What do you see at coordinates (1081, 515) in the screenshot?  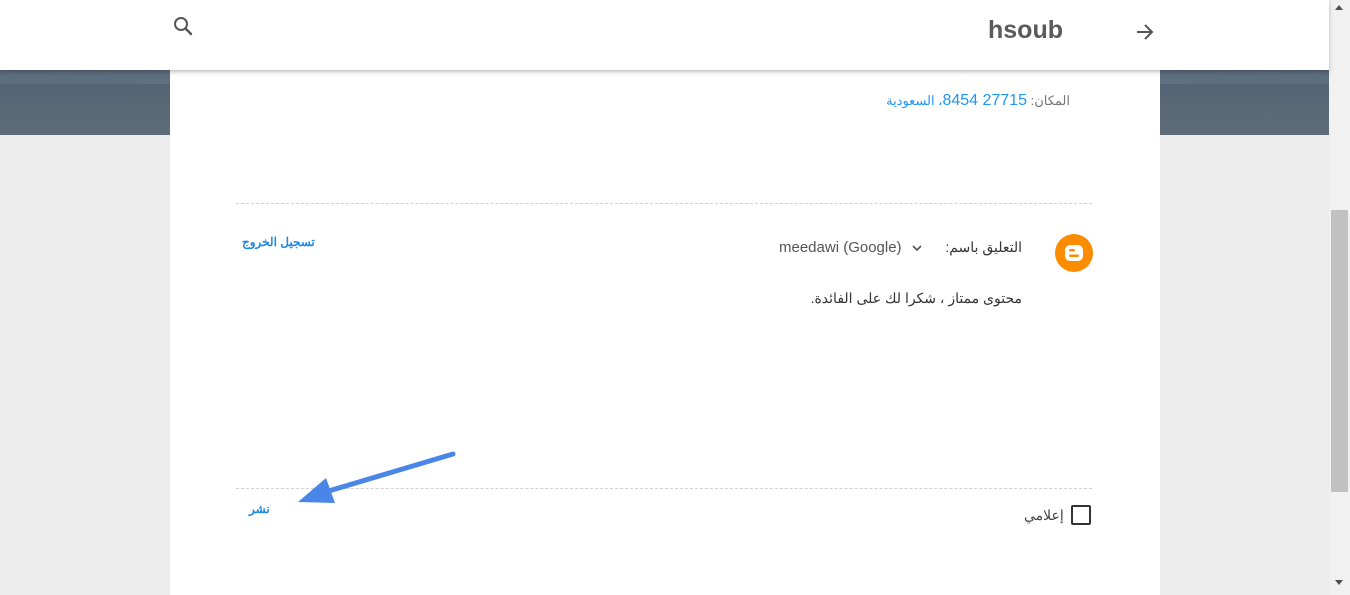 I see `notify-checkbox` at bounding box center [1081, 515].